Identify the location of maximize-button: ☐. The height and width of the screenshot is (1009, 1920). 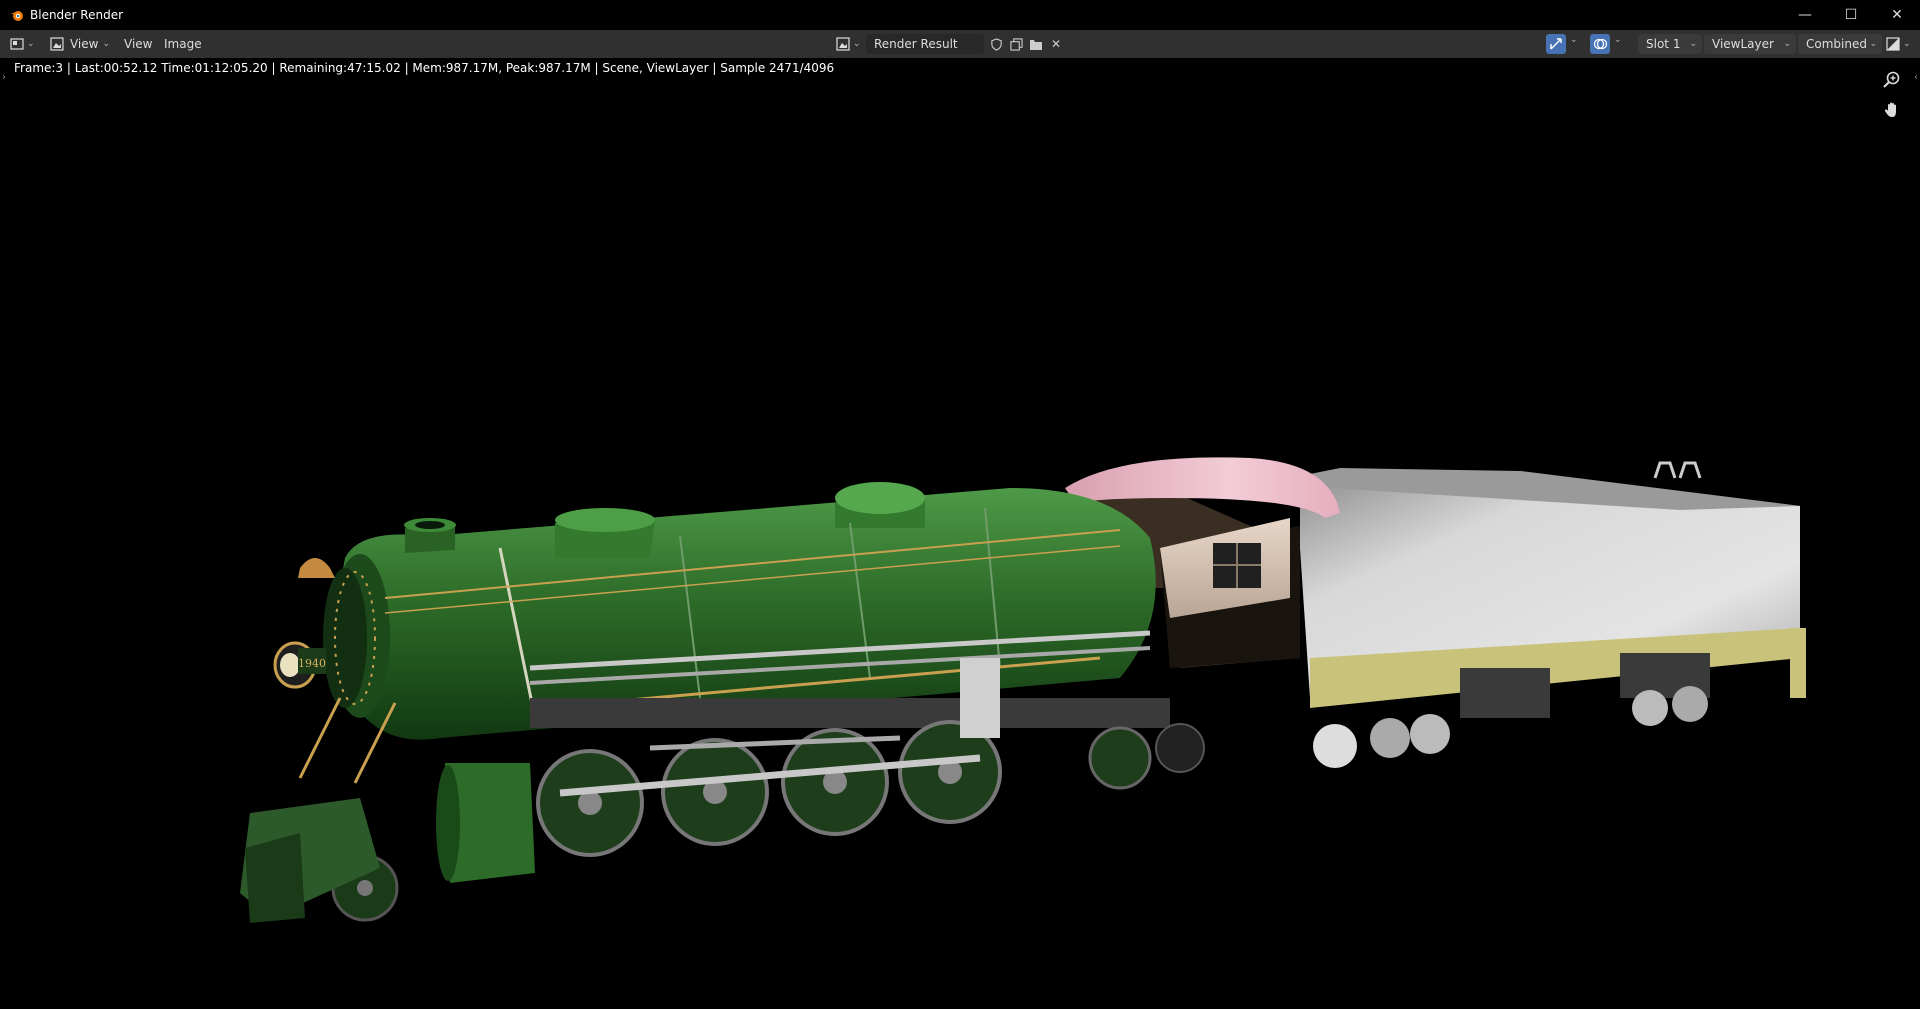
(1851, 15).